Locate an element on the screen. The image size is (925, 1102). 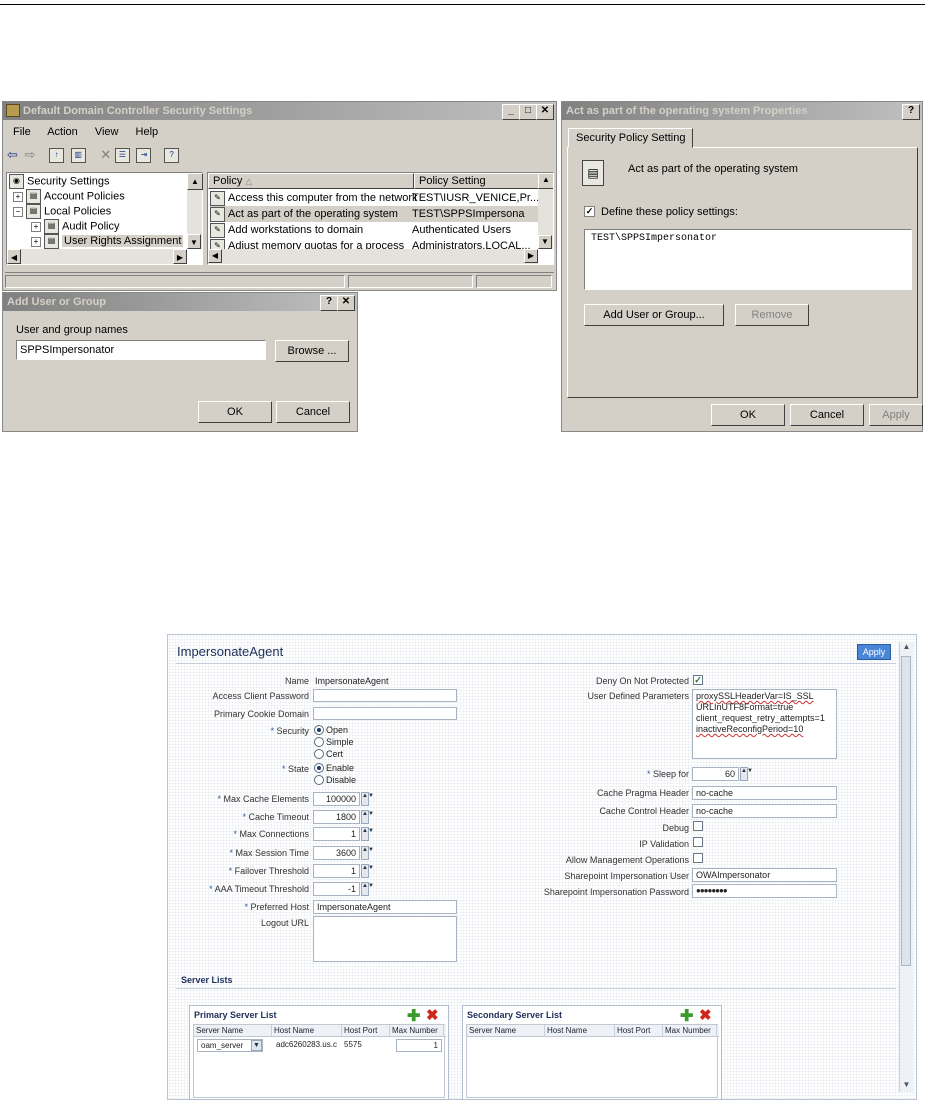
forward-icon: ⇨ is located at coordinates (30, 154).